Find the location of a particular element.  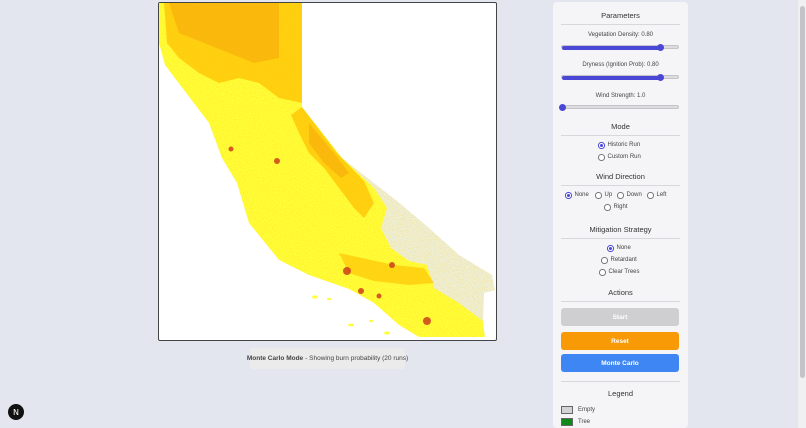

mitigation-title: Mitigation Strategy is located at coordinates (620, 232).